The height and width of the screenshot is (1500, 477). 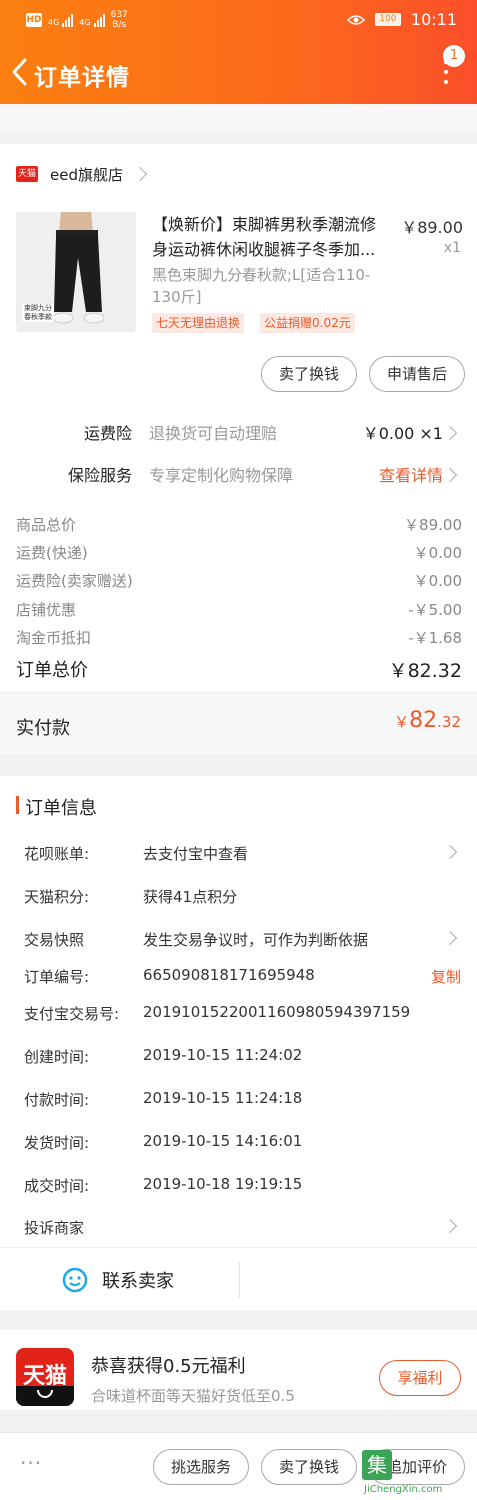 I want to click on service-value: ￥0.00 ×1, so click(x=402, y=433).